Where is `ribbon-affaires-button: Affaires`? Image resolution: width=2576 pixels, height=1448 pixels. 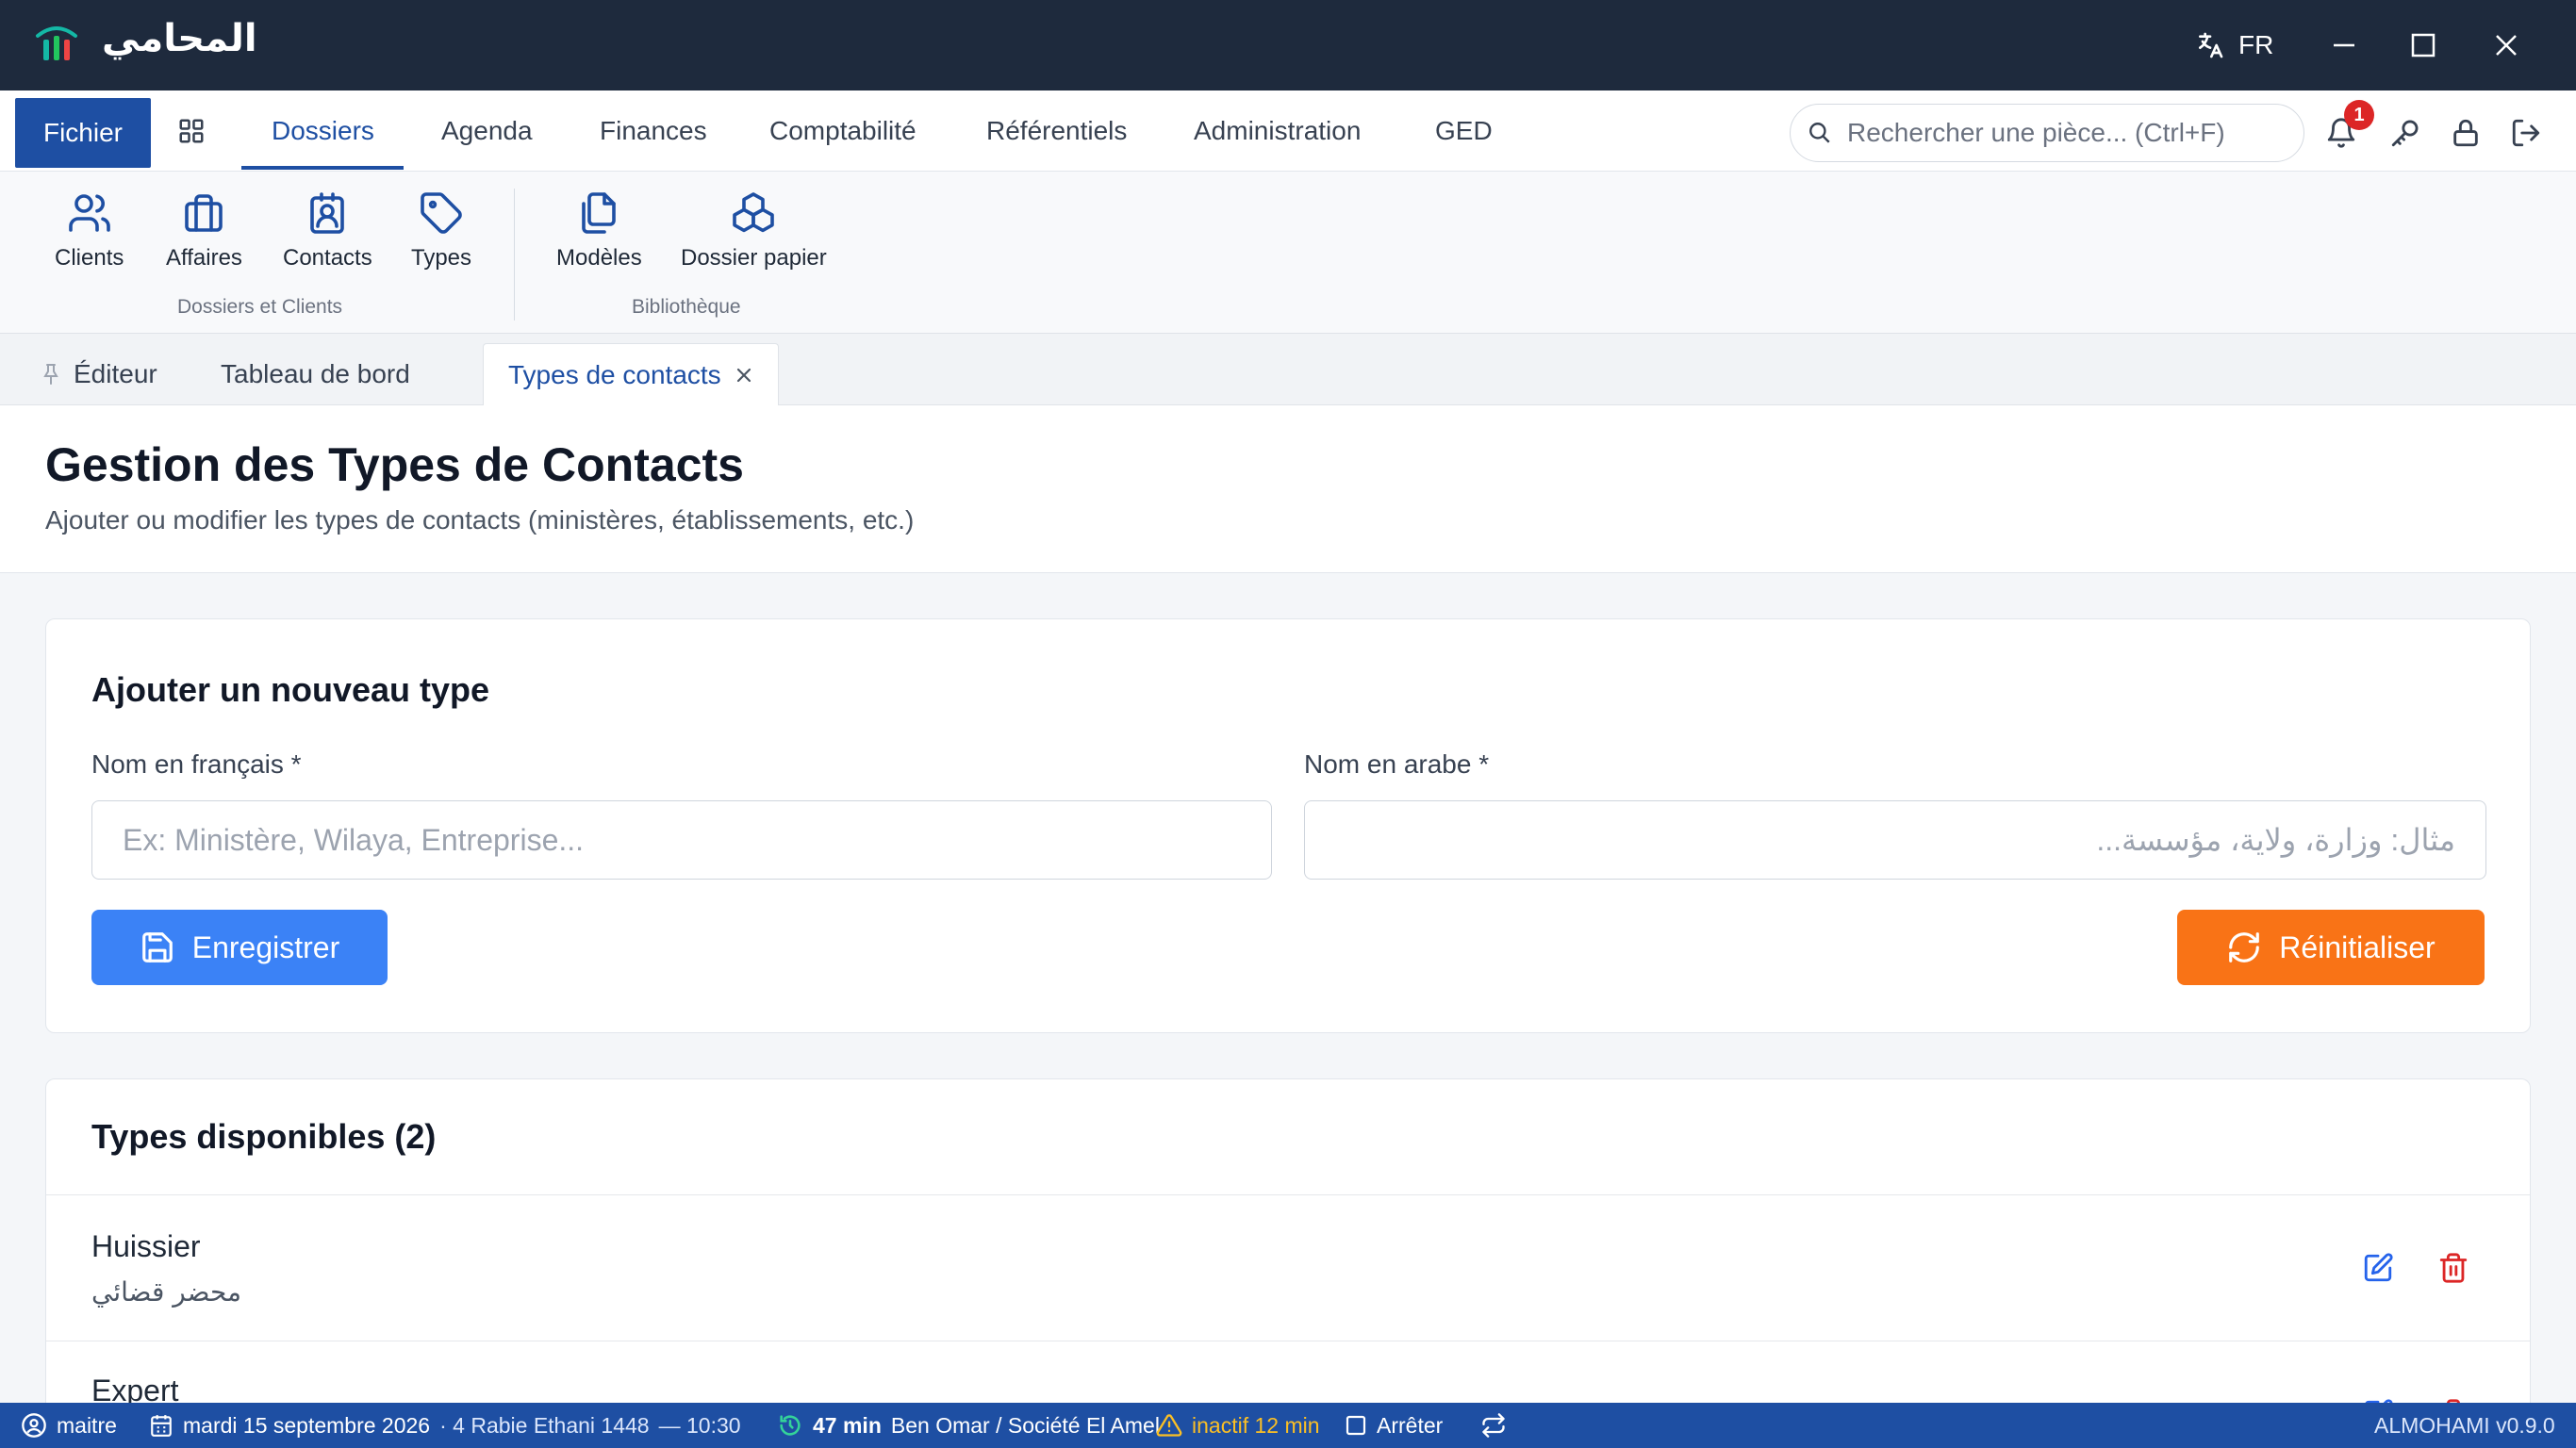
ribbon-affaires-button: Affaires is located at coordinates (204, 231).